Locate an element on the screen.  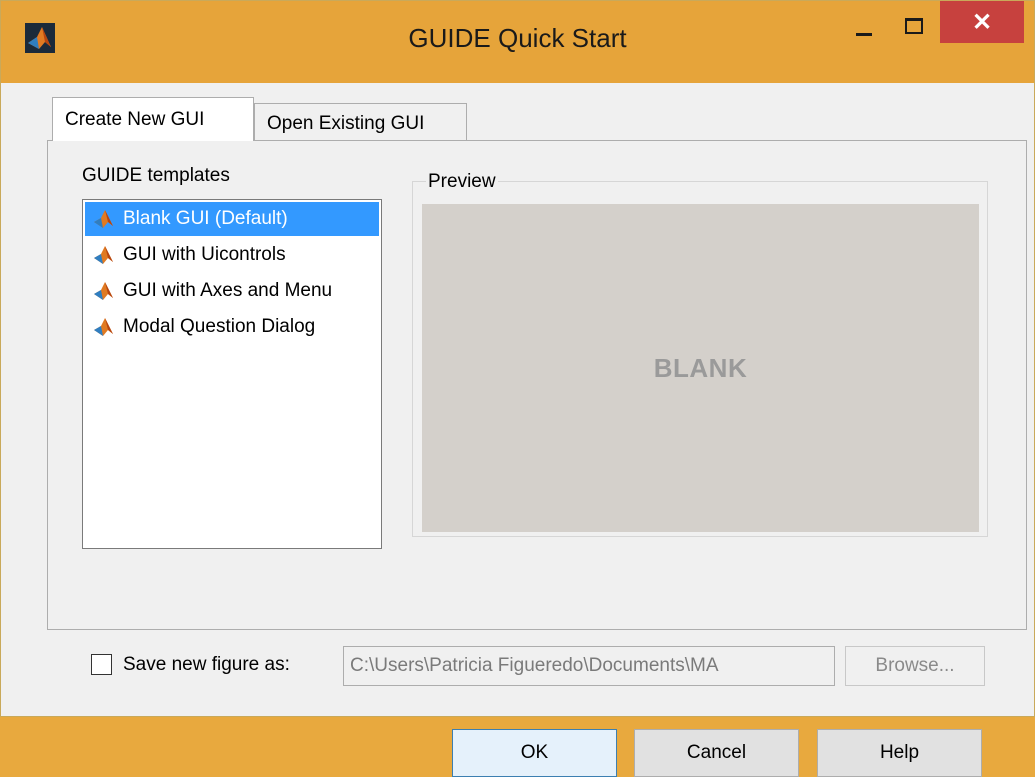
tab-create-new-gui: Create New GUI is located at coordinates (153, 119).